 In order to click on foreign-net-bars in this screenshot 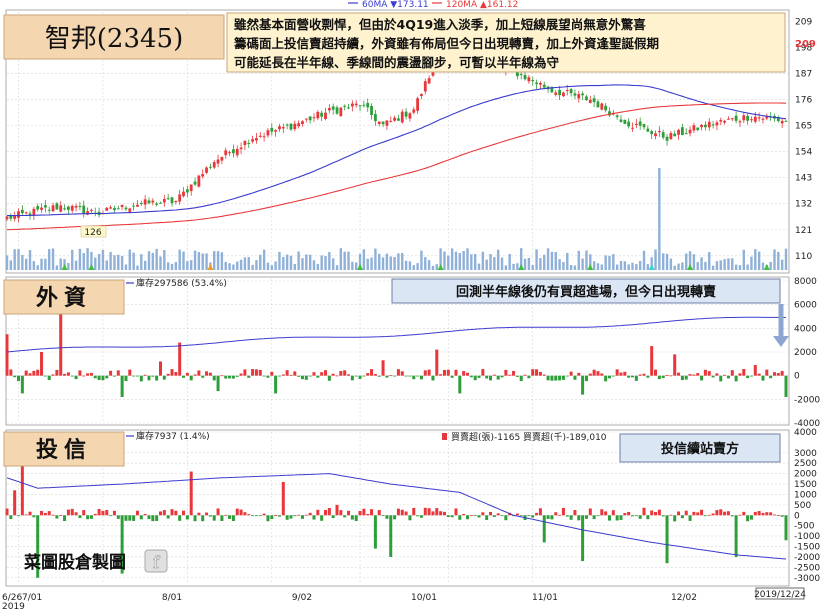, I will do `click(396, 353)`.